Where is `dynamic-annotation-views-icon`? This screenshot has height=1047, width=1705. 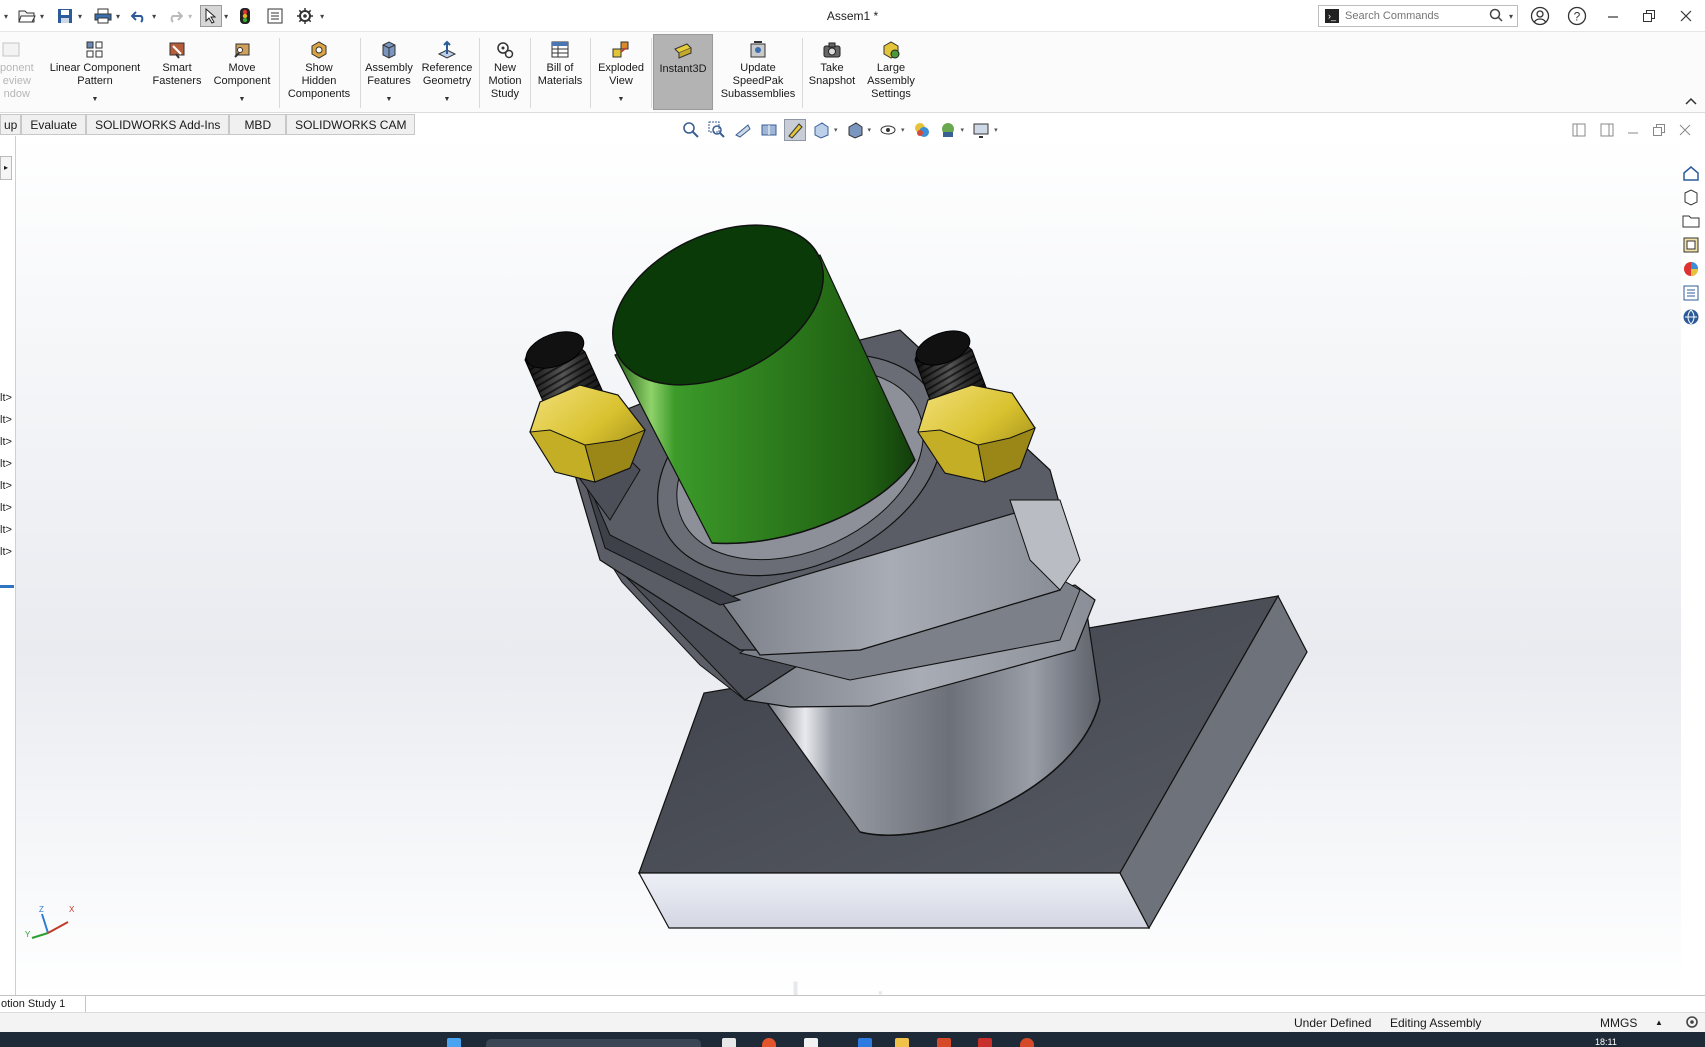 dynamic-annotation-views-icon is located at coordinates (795, 130).